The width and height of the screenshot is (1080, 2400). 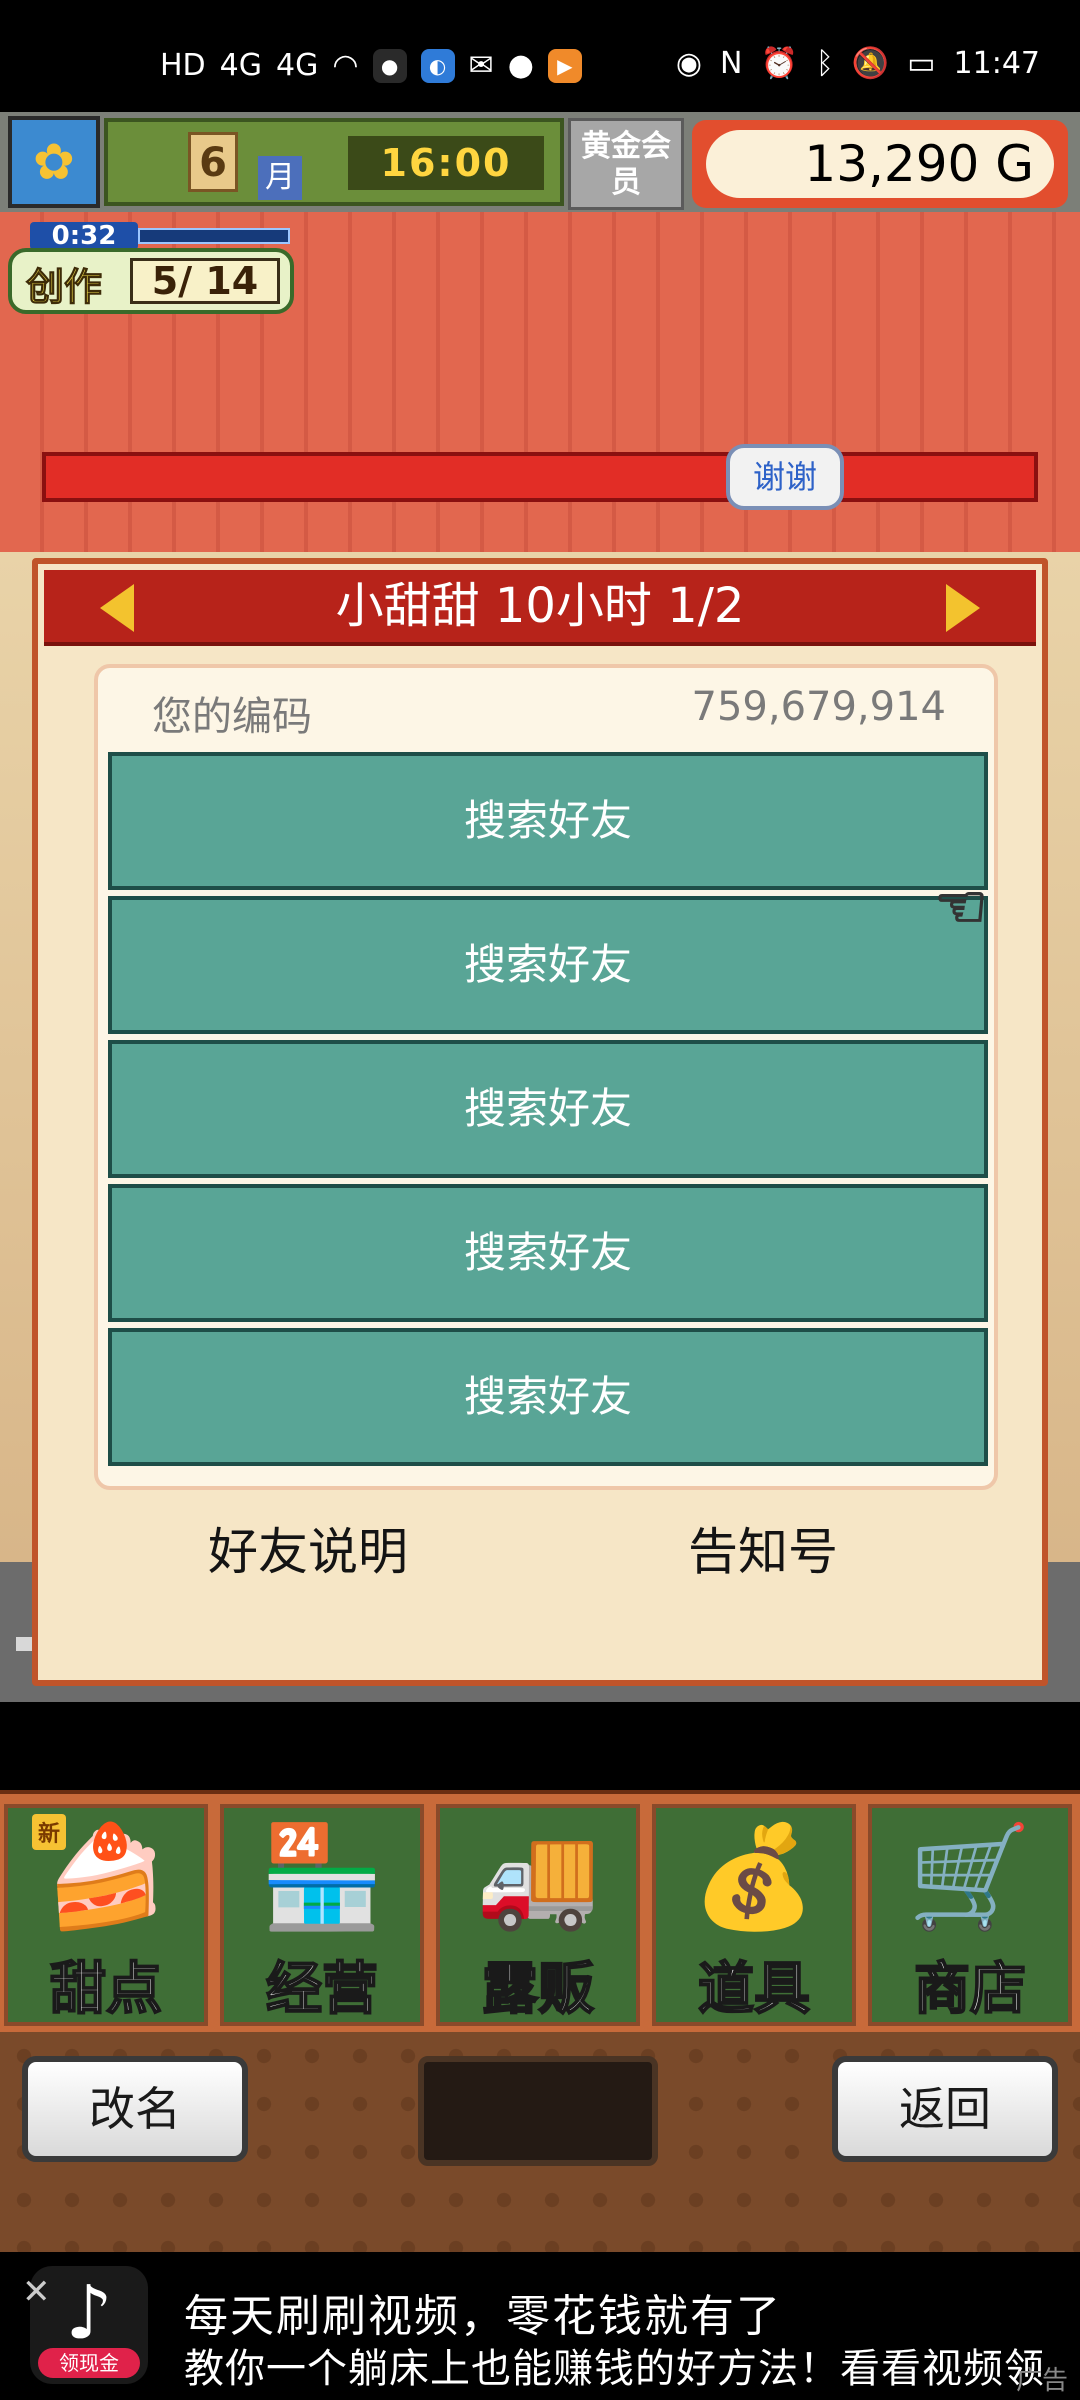 I want to click on nfc-icon: N, so click(x=731, y=63).